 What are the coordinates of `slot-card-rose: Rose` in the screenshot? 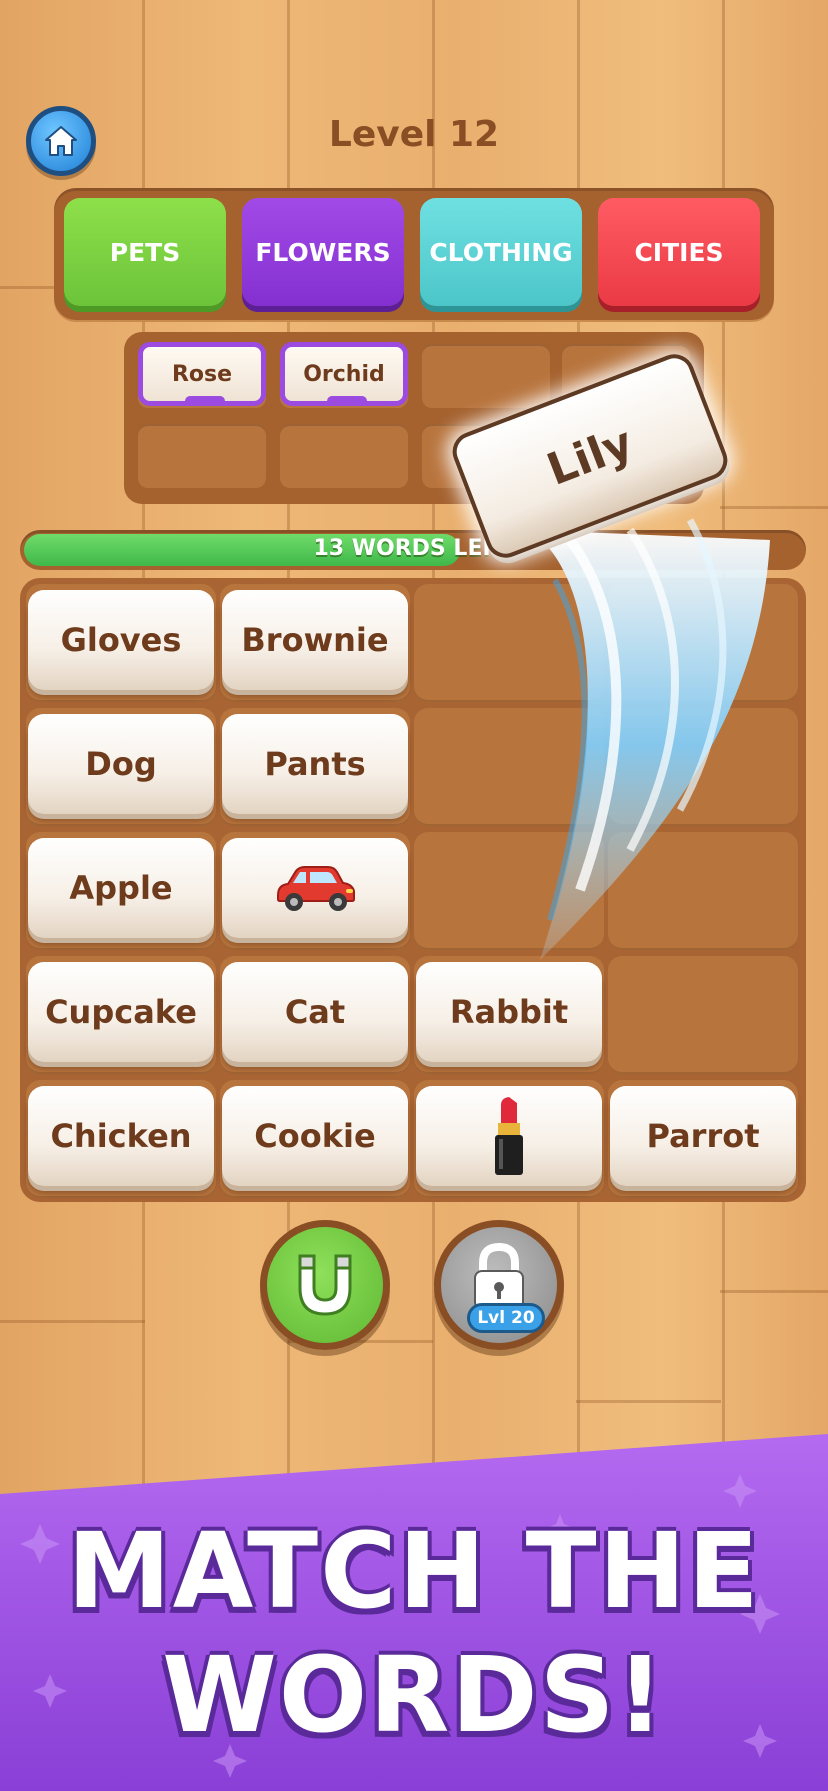 It's located at (202, 374).